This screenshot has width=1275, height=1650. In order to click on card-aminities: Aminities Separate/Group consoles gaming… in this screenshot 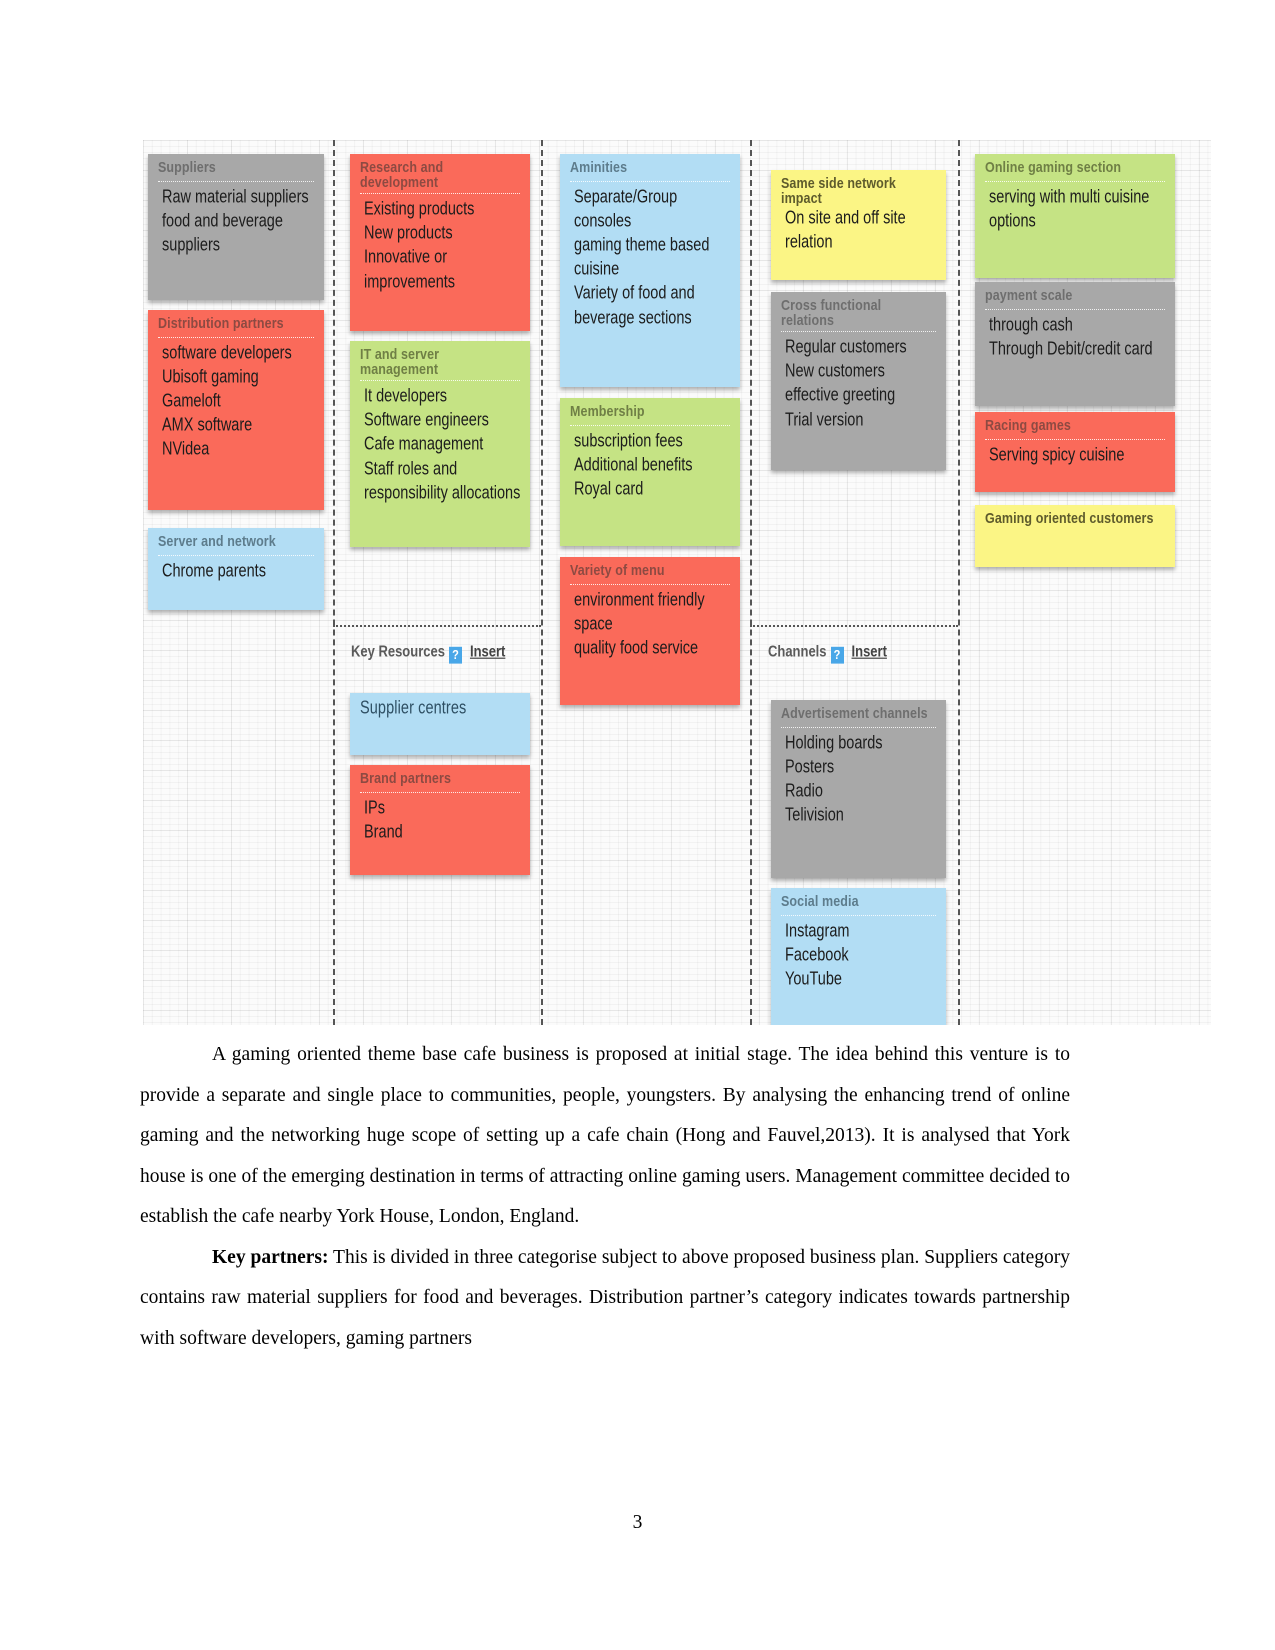, I will do `click(650, 270)`.